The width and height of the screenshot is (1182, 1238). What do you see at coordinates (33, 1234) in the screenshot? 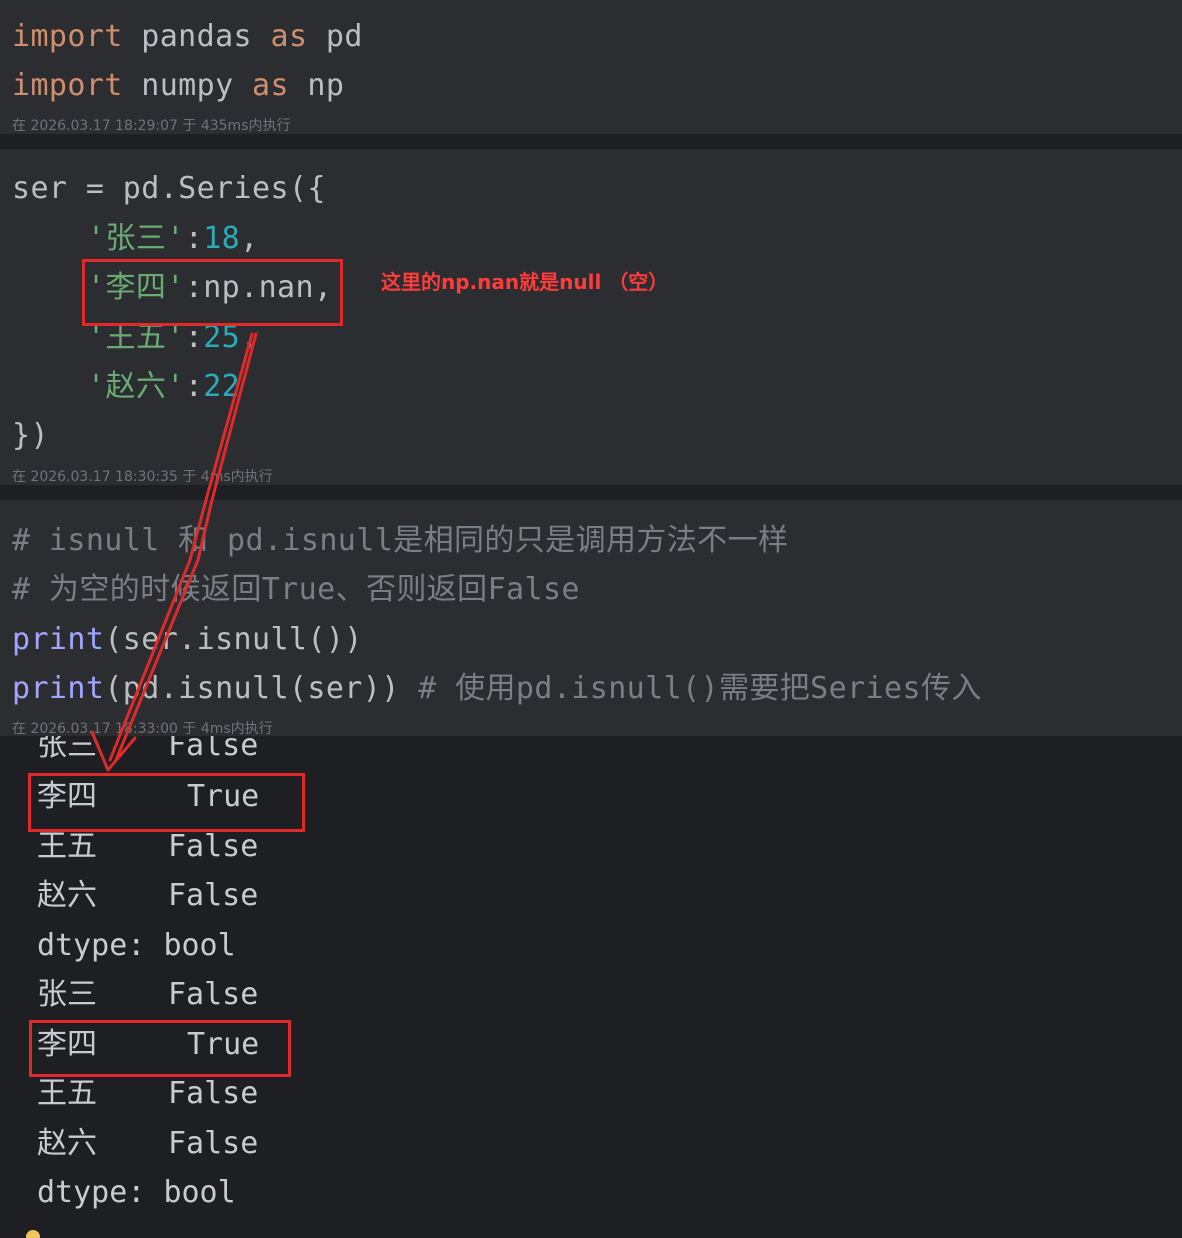
I see `cursor-indicator-icon` at bounding box center [33, 1234].